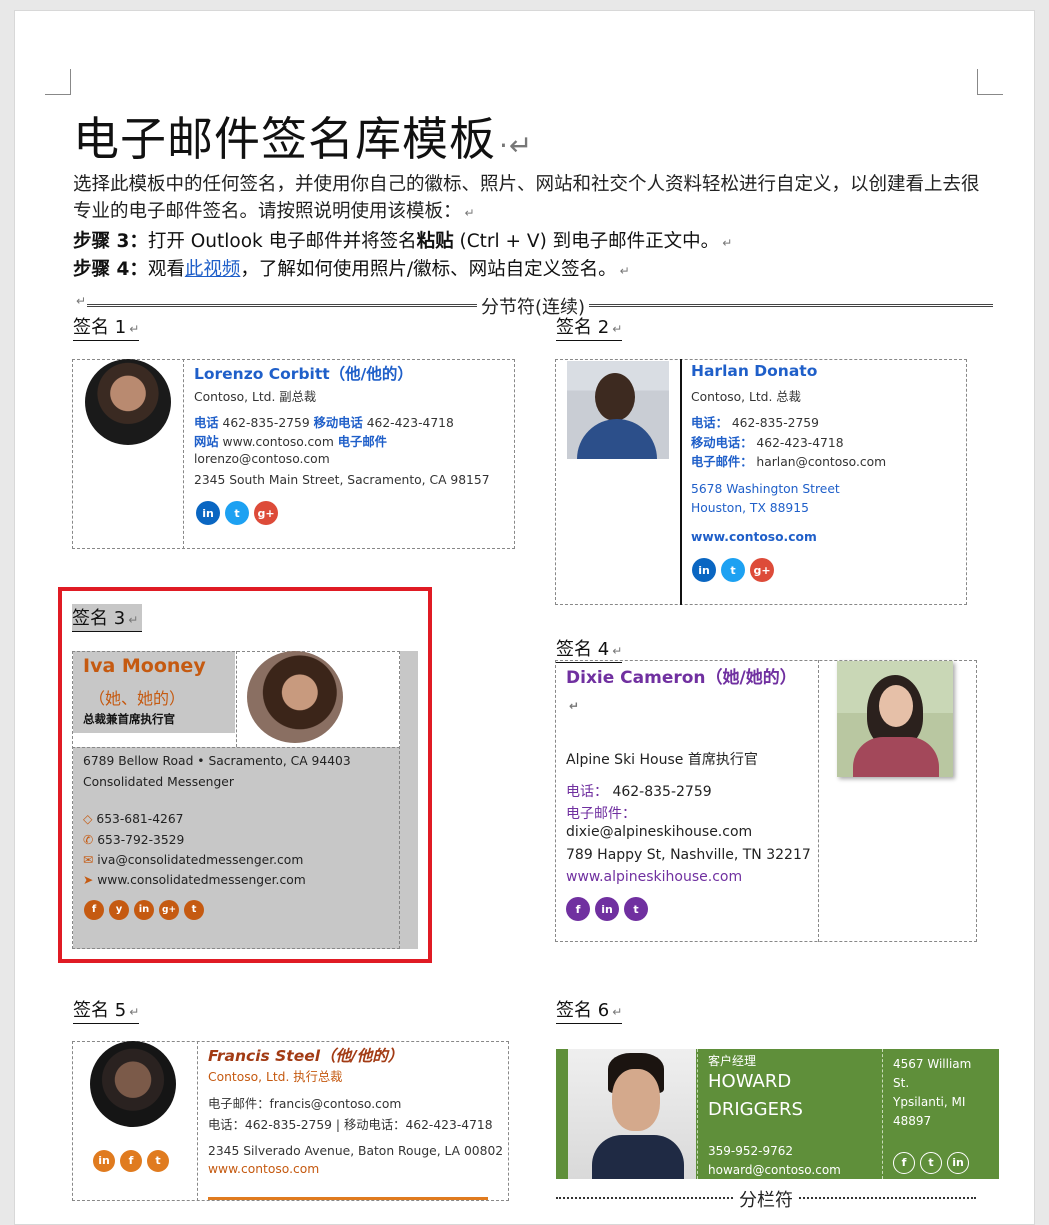 The image size is (1049, 1225). Describe the element at coordinates (262, 459) in the screenshot. I see `sig1-email: lorenzo@contoso.com` at that location.